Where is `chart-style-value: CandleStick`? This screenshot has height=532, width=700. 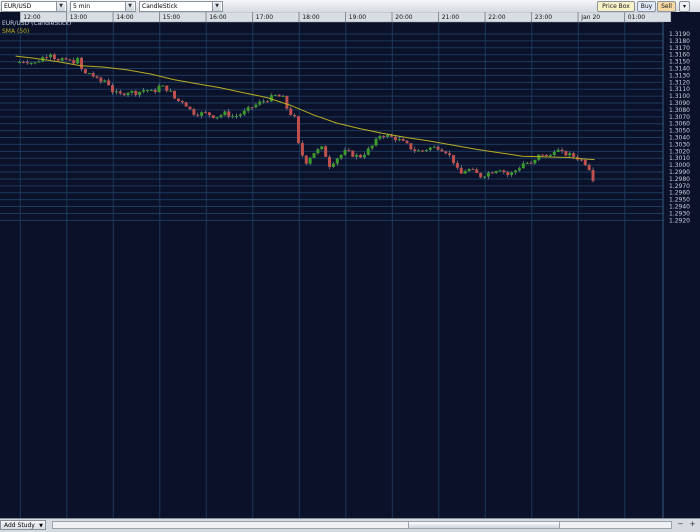
chart-style-value: CandleStick is located at coordinates (160, 6).